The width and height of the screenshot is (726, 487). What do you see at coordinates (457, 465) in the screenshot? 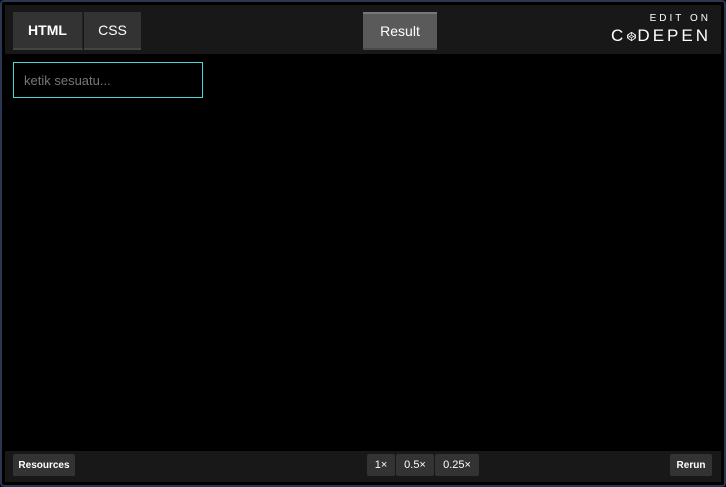
I see `zoom-0-25x-button: 0.25×` at bounding box center [457, 465].